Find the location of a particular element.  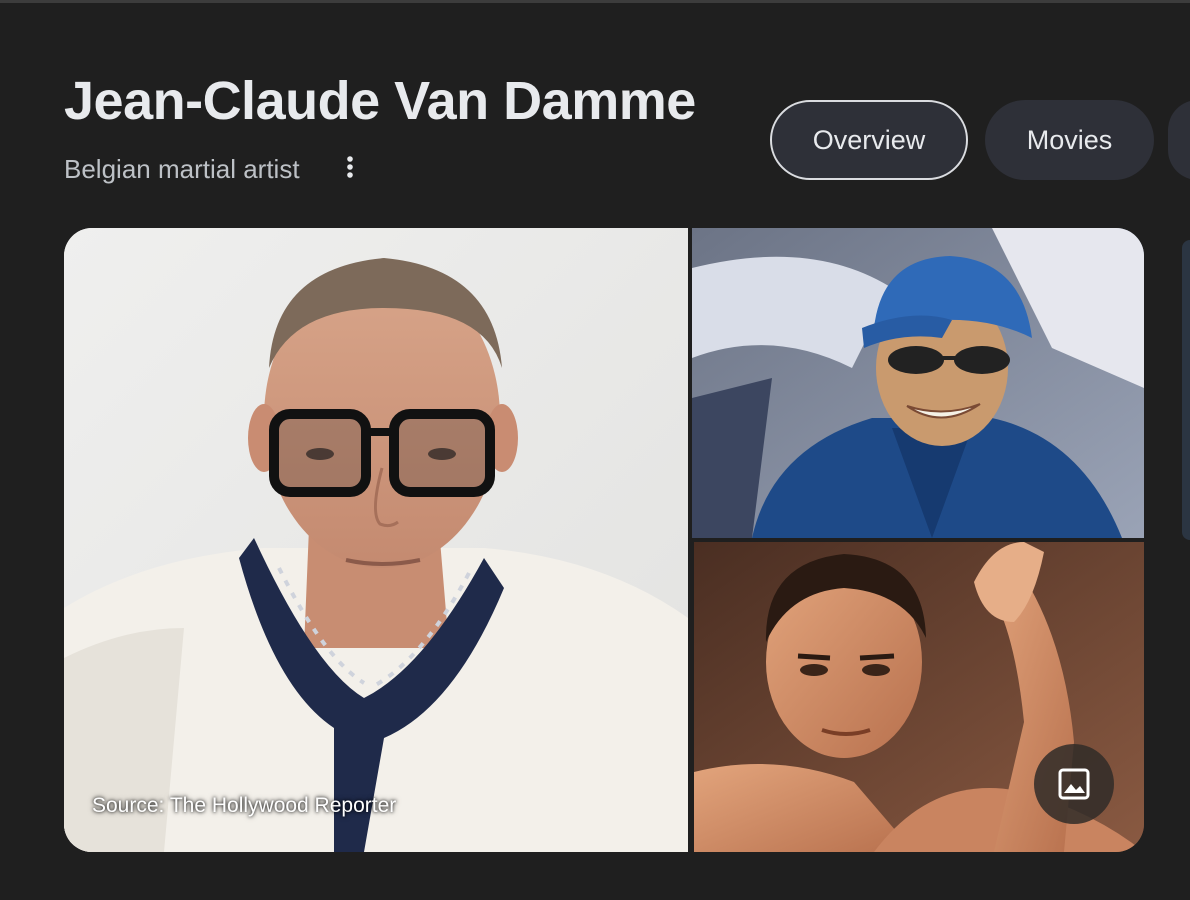

top-divider is located at coordinates (595, 1).